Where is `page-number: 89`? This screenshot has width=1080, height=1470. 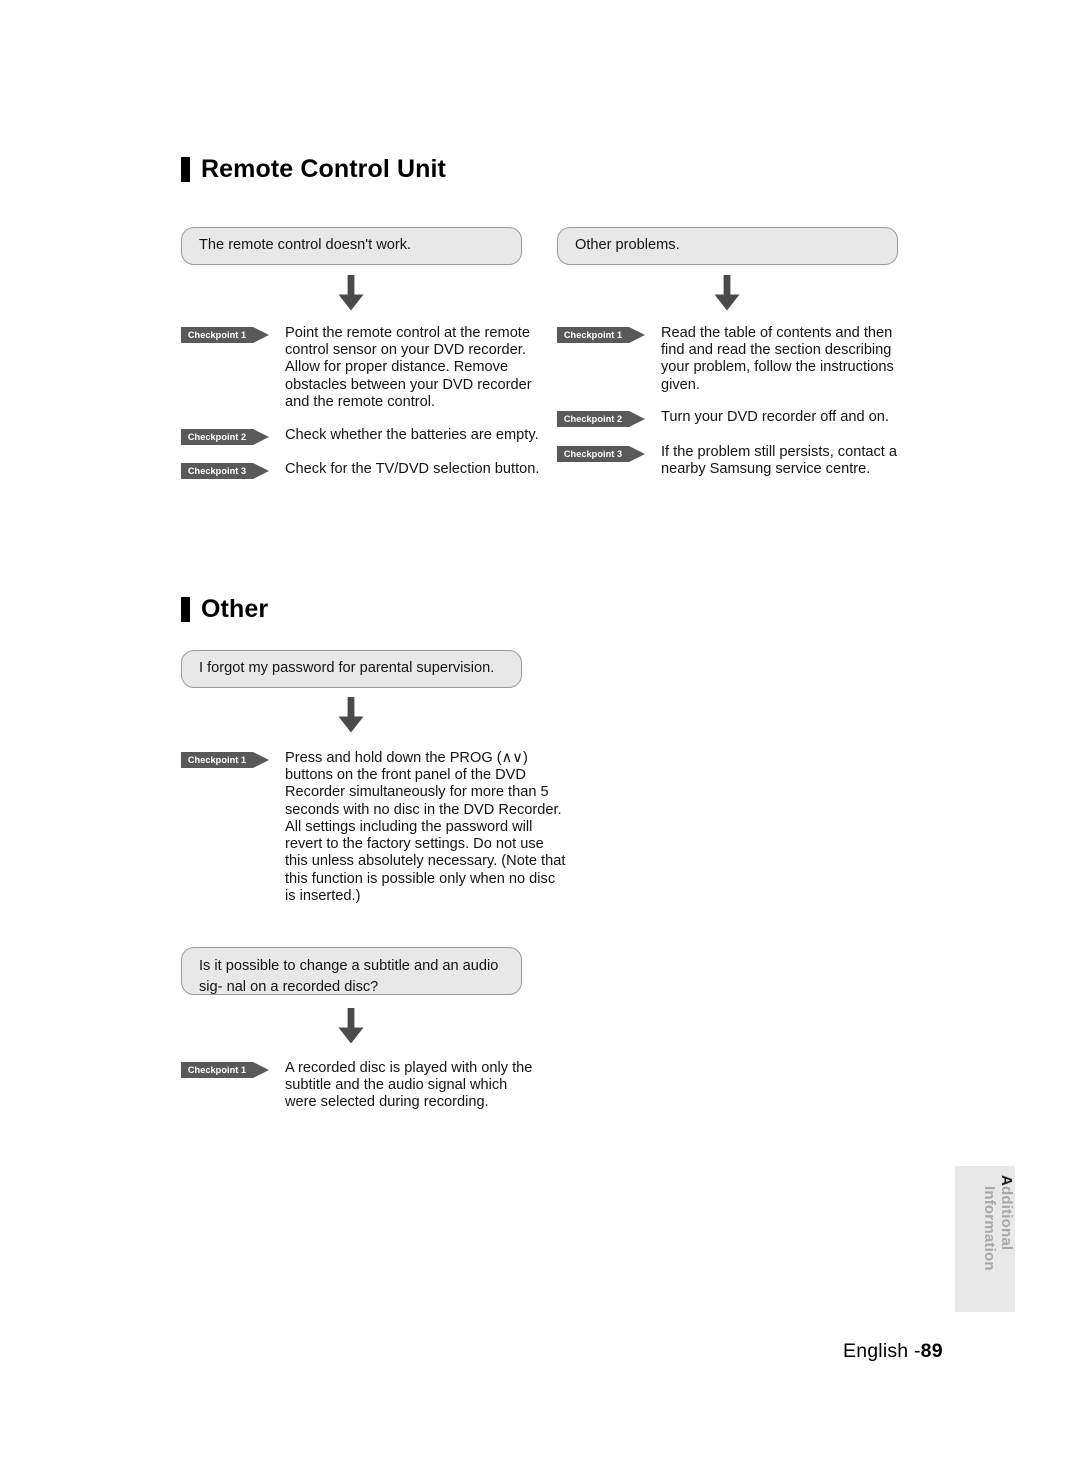
page-number: 89 is located at coordinates (931, 1351).